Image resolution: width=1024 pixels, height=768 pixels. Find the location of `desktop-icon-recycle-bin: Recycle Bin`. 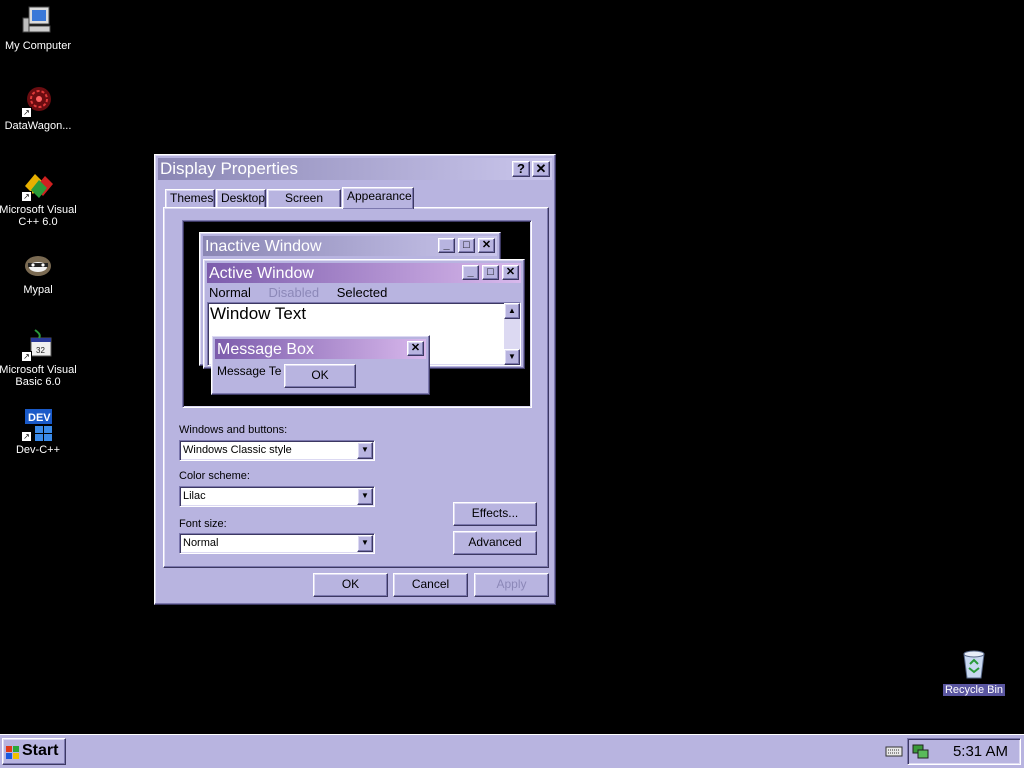

desktop-icon-recycle-bin: Recycle Bin is located at coordinates (974, 672).